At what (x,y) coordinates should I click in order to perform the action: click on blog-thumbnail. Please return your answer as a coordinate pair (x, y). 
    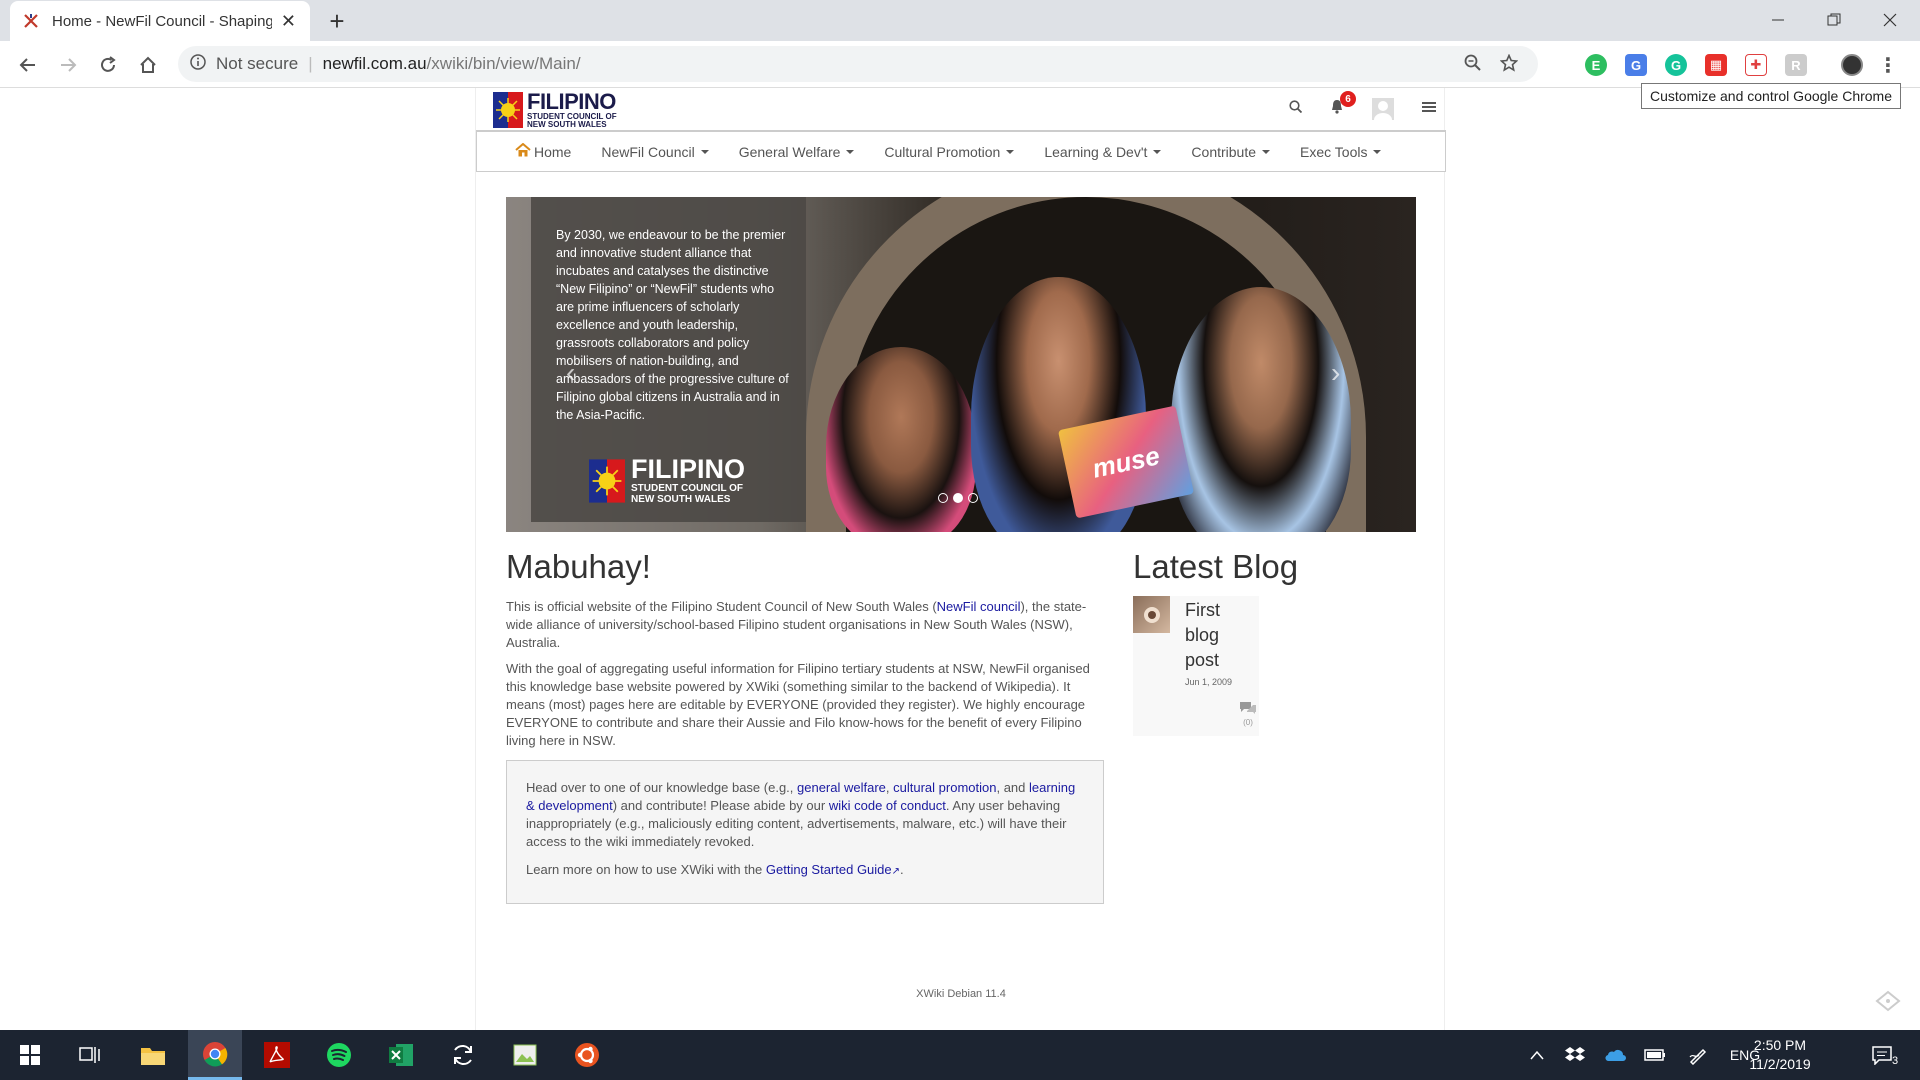
    Looking at the image, I should click on (1151, 614).